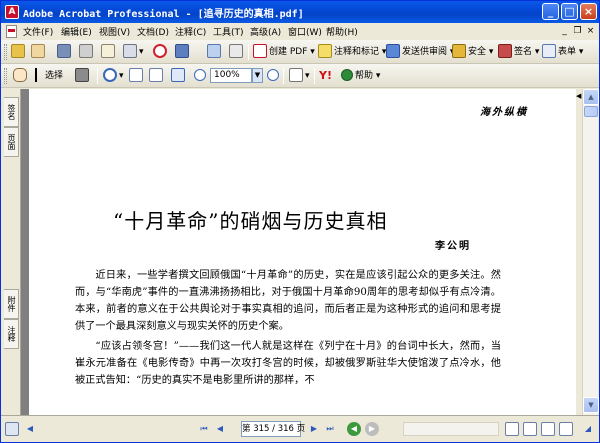 The height and width of the screenshot is (443, 600). Describe the element at coordinates (19, 52) in the screenshot. I see `open-button` at that location.